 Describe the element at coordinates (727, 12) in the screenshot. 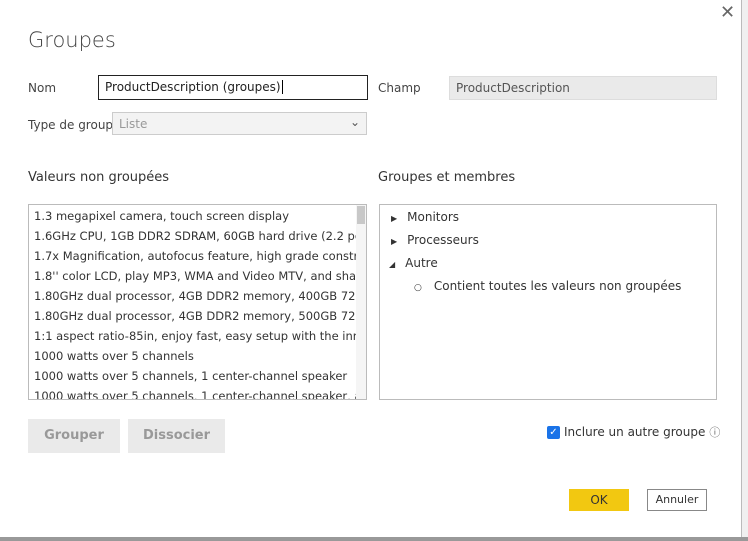

I see `close-icon: ✕` at that location.